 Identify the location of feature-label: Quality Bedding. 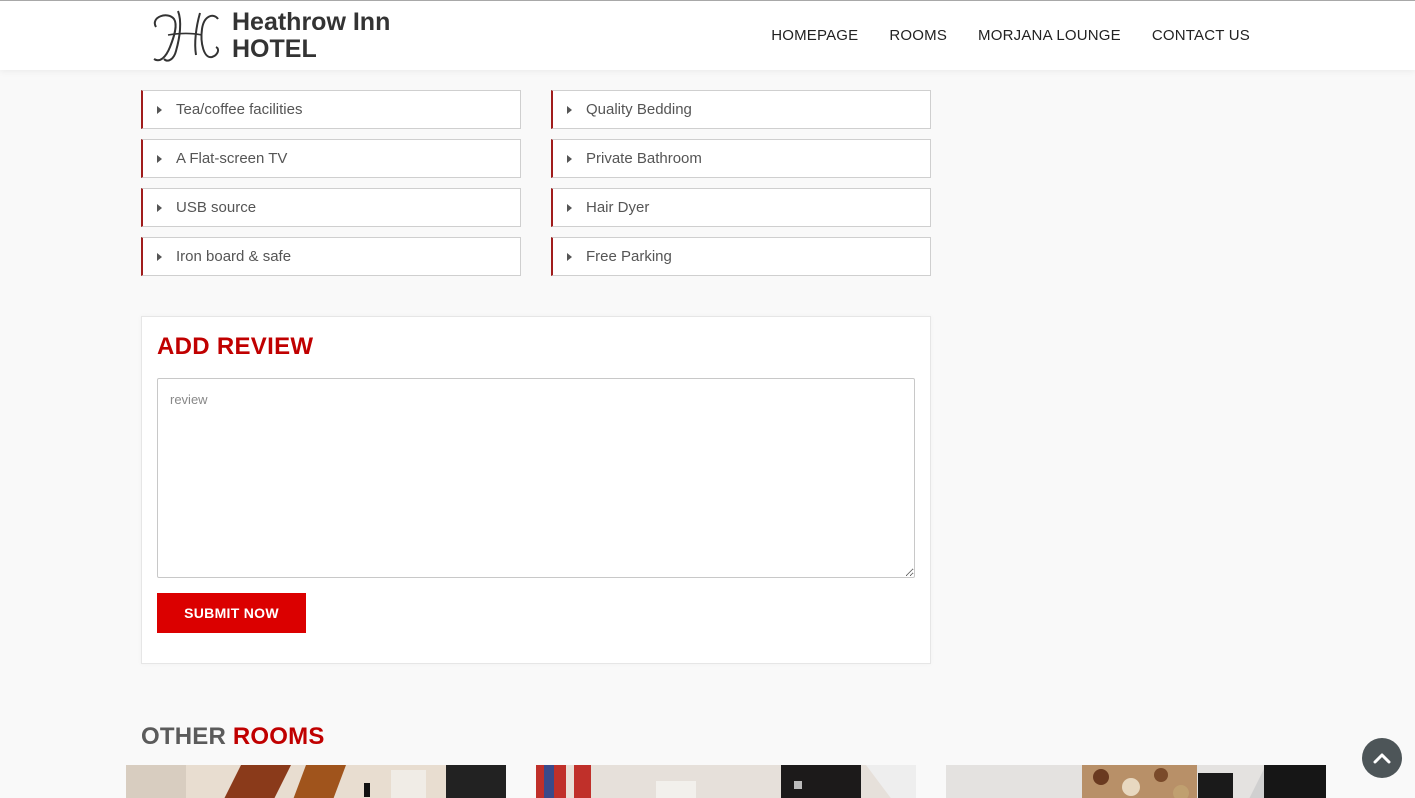
(639, 109).